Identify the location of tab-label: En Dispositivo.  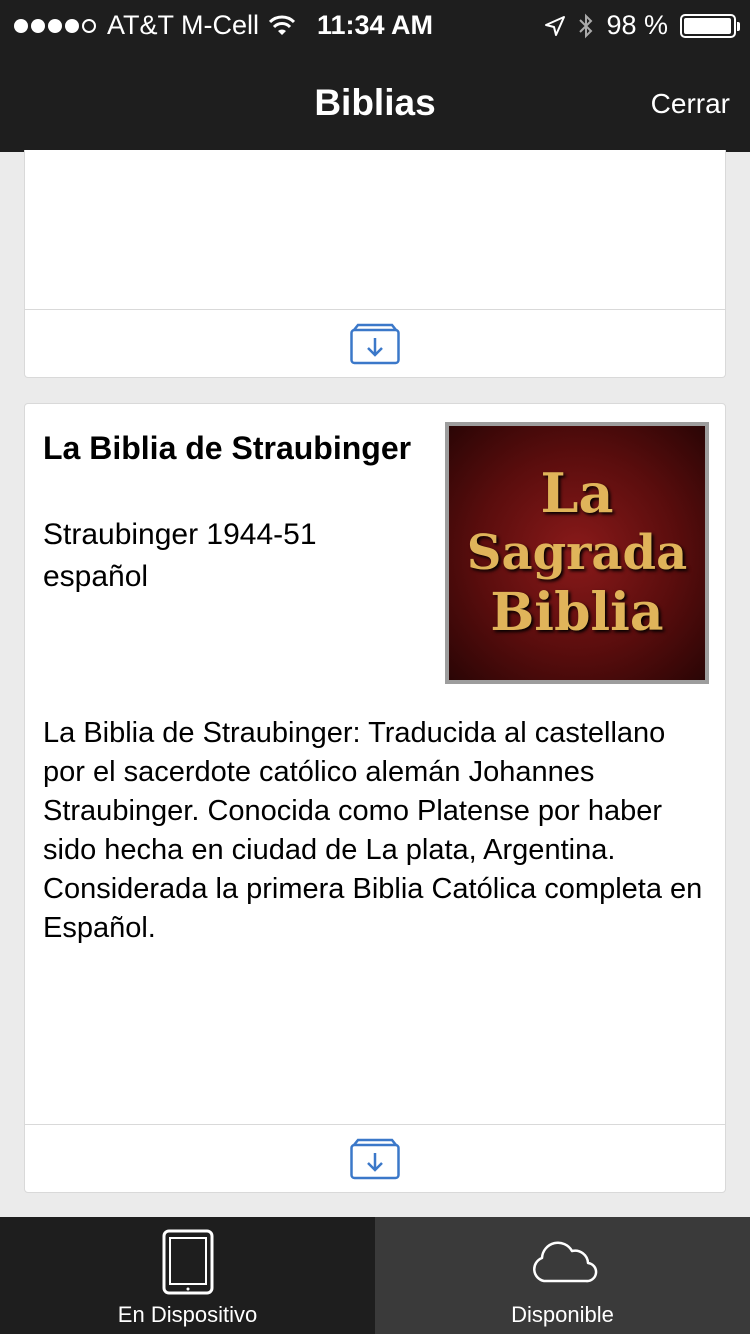
(187, 1314).